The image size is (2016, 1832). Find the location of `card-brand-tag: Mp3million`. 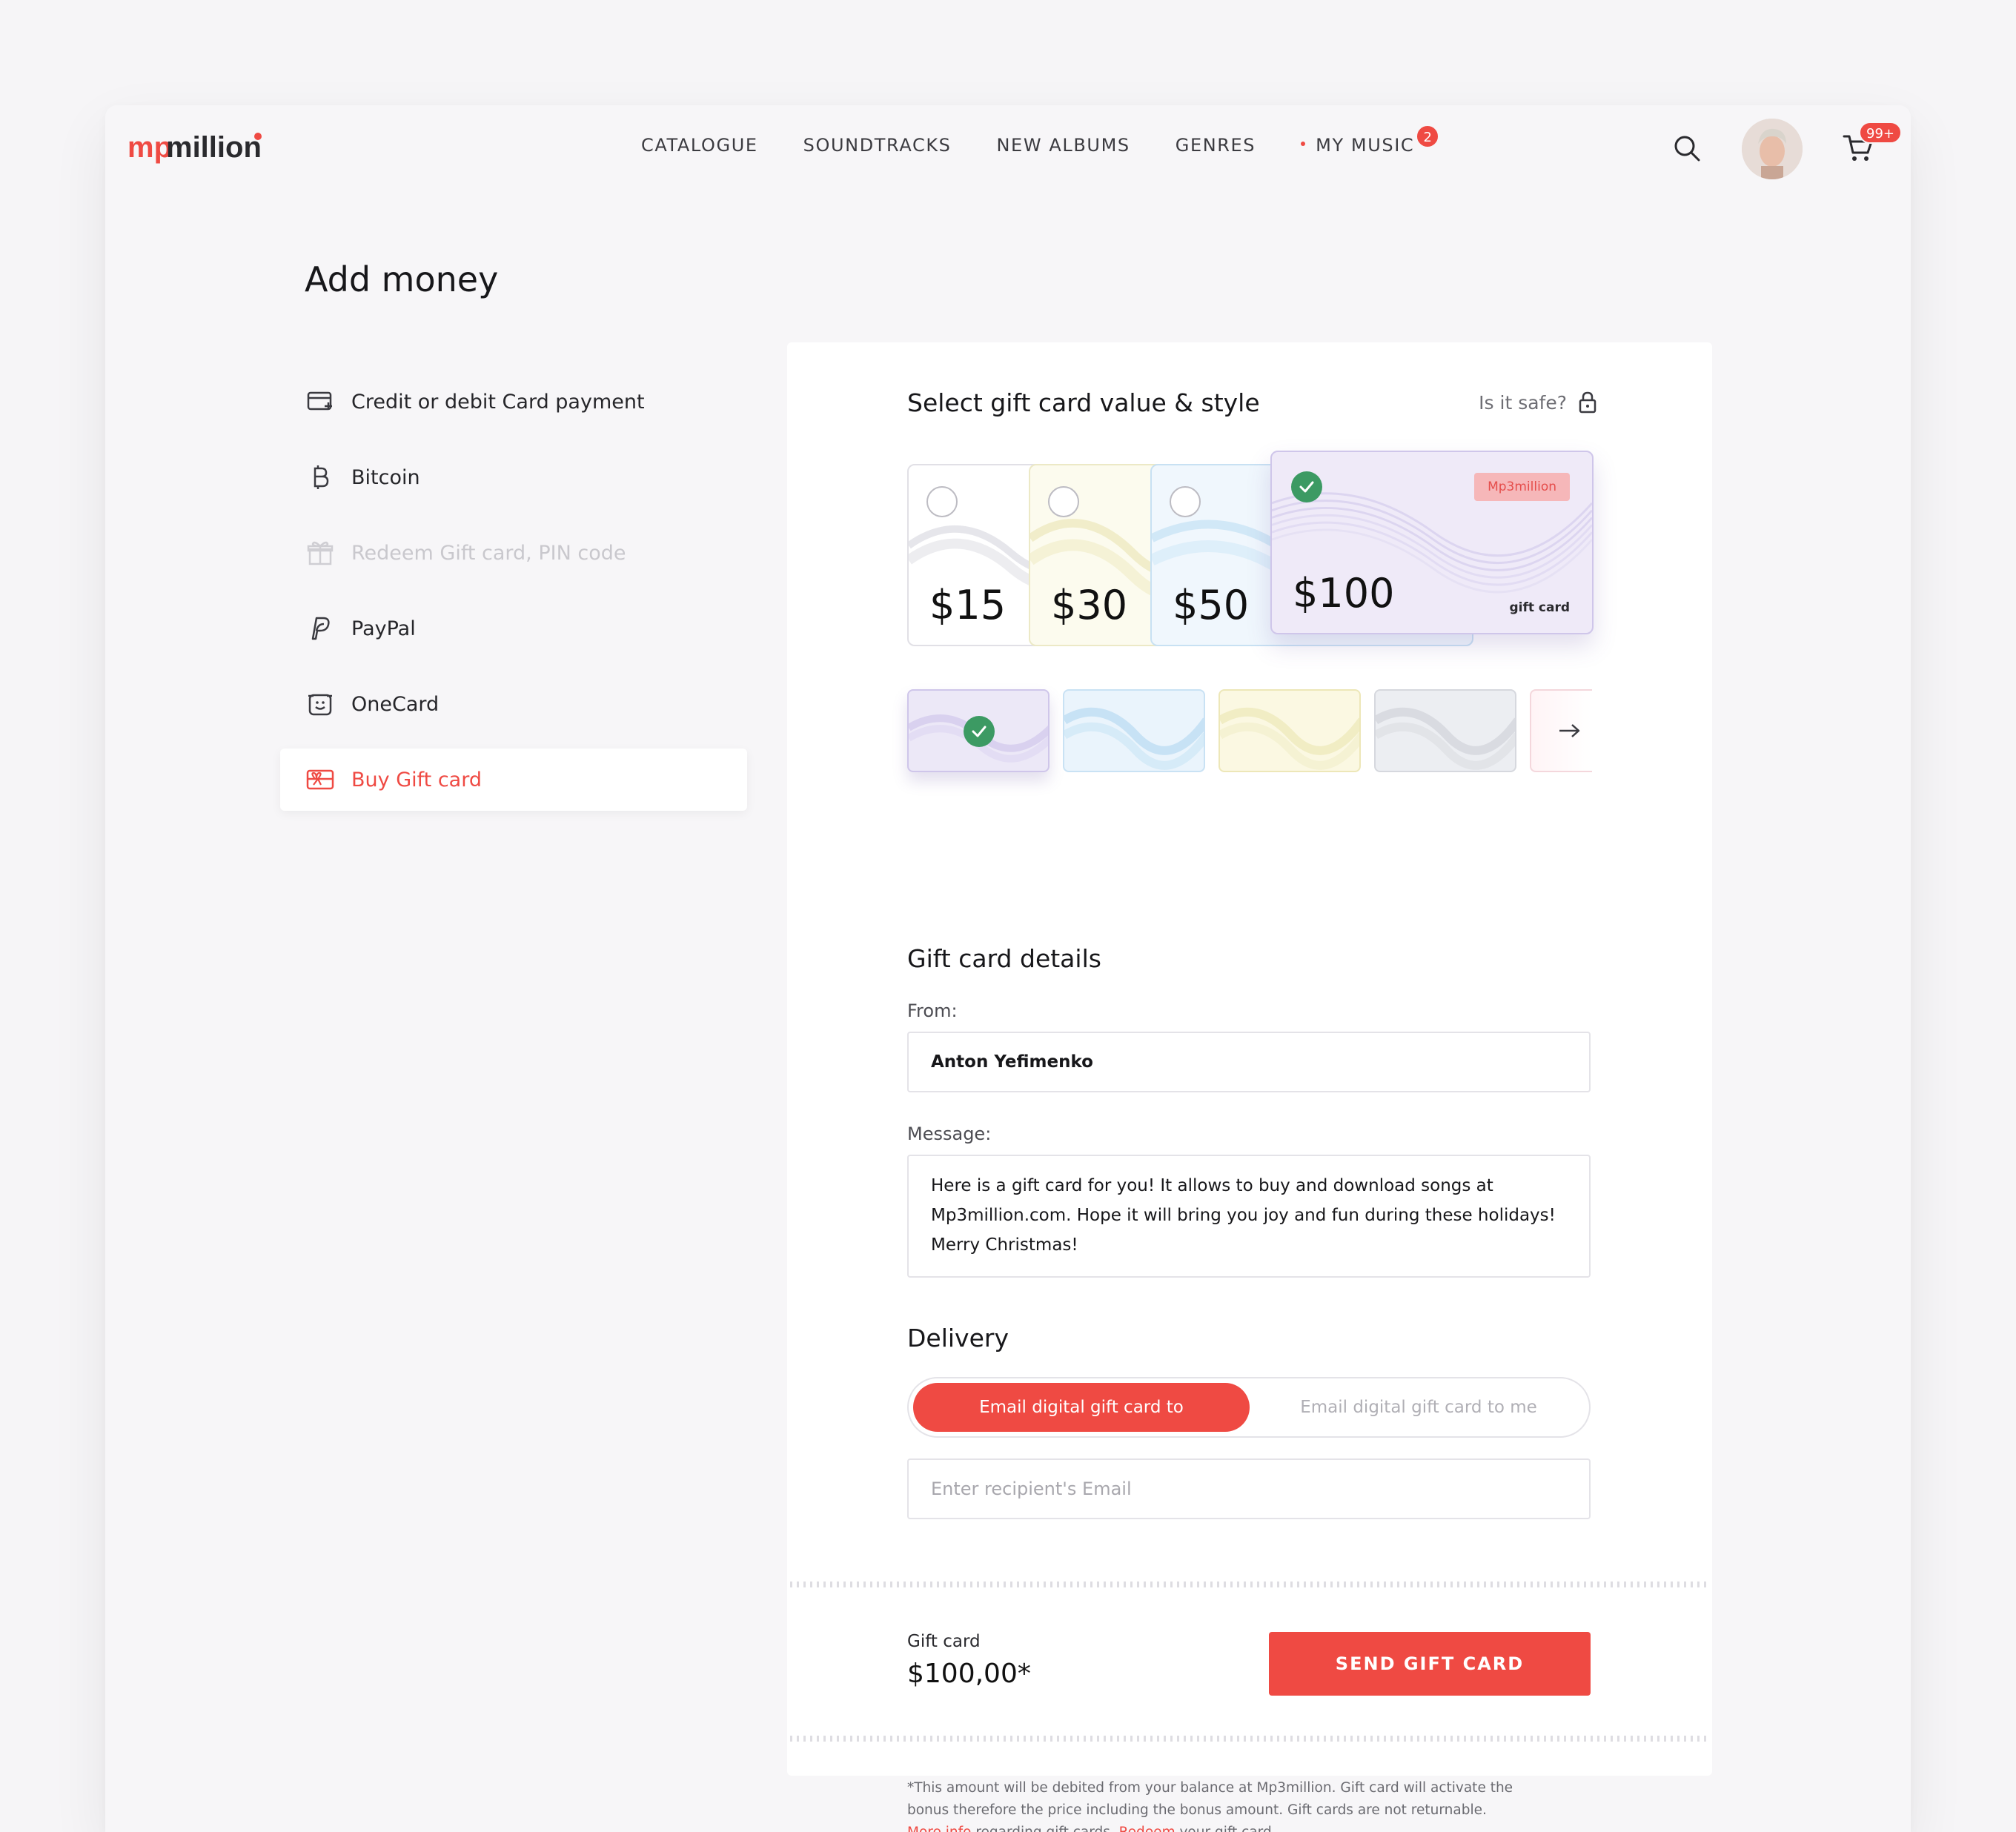

card-brand-tag: Mp3million is located at coordinates (1522, 487).